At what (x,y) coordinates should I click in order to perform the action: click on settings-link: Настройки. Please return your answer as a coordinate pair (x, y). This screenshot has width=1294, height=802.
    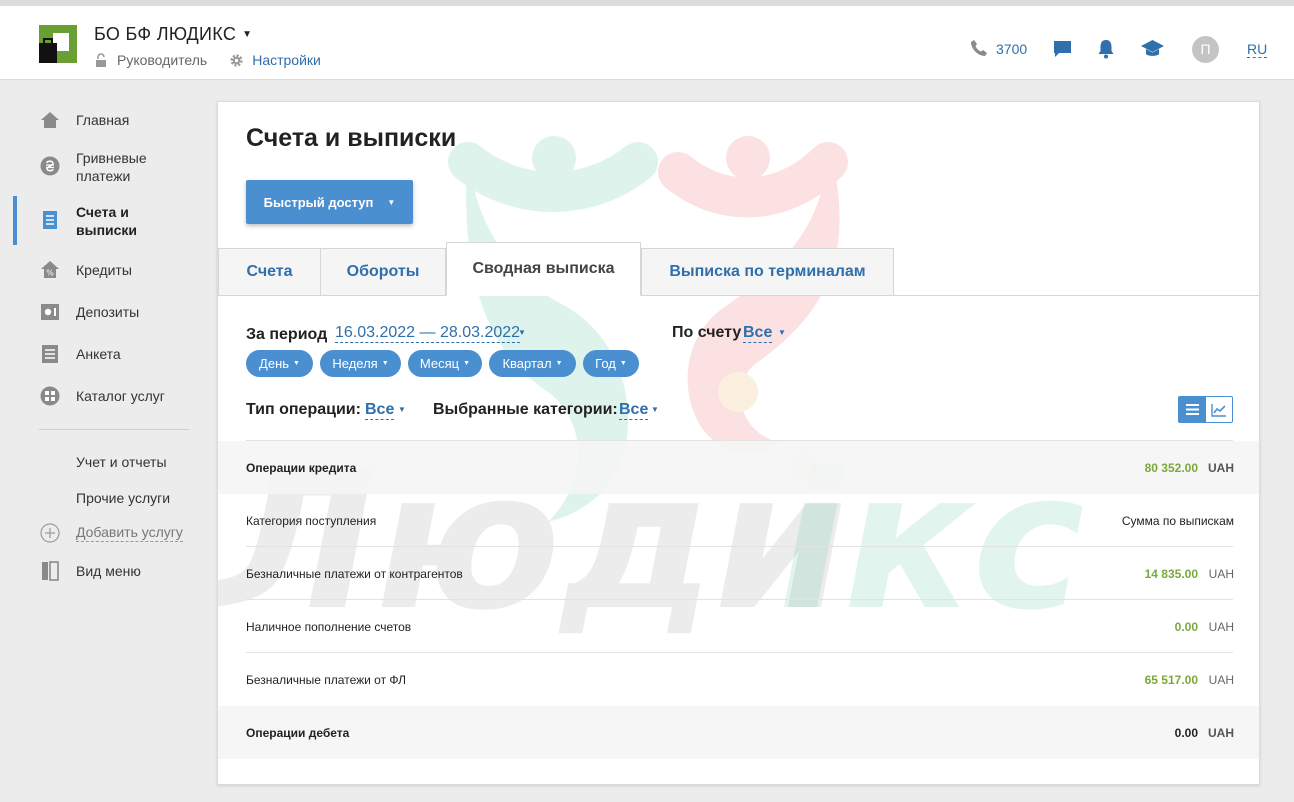
    Looking at the image, I should click on (286, 60).